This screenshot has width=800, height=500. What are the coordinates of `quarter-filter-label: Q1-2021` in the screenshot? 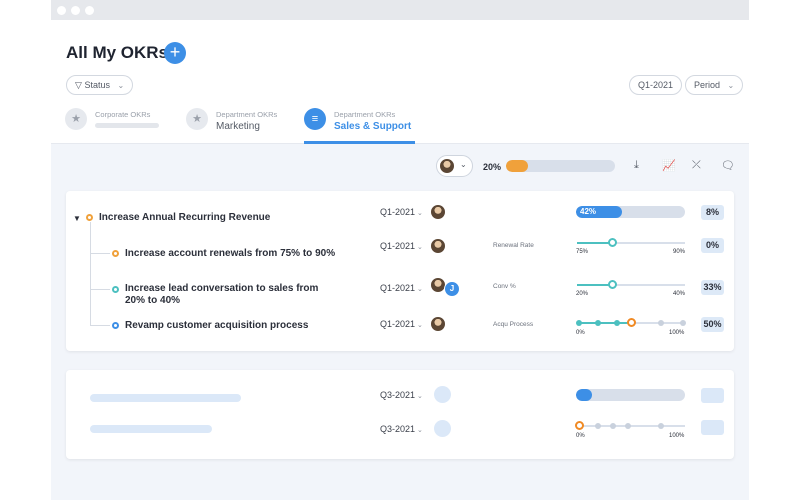 It's located at (656, 85).